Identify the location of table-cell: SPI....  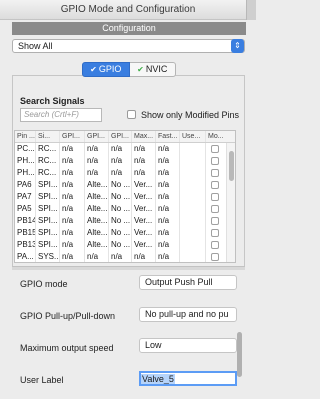
(48, 245).